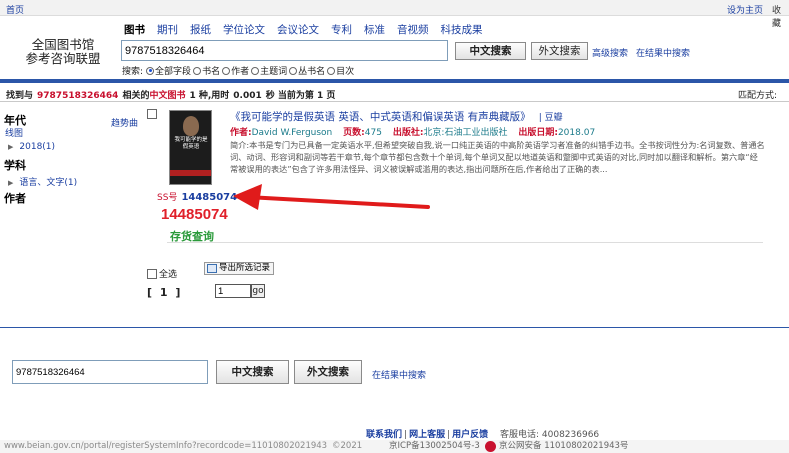 The width and height of the screenshot is (789, 453). What do you see at coordinates (328, 372) in the screenshot?
I see `bottom-foreign-search-button: 外文搜索` at bounding box center [328, 372].